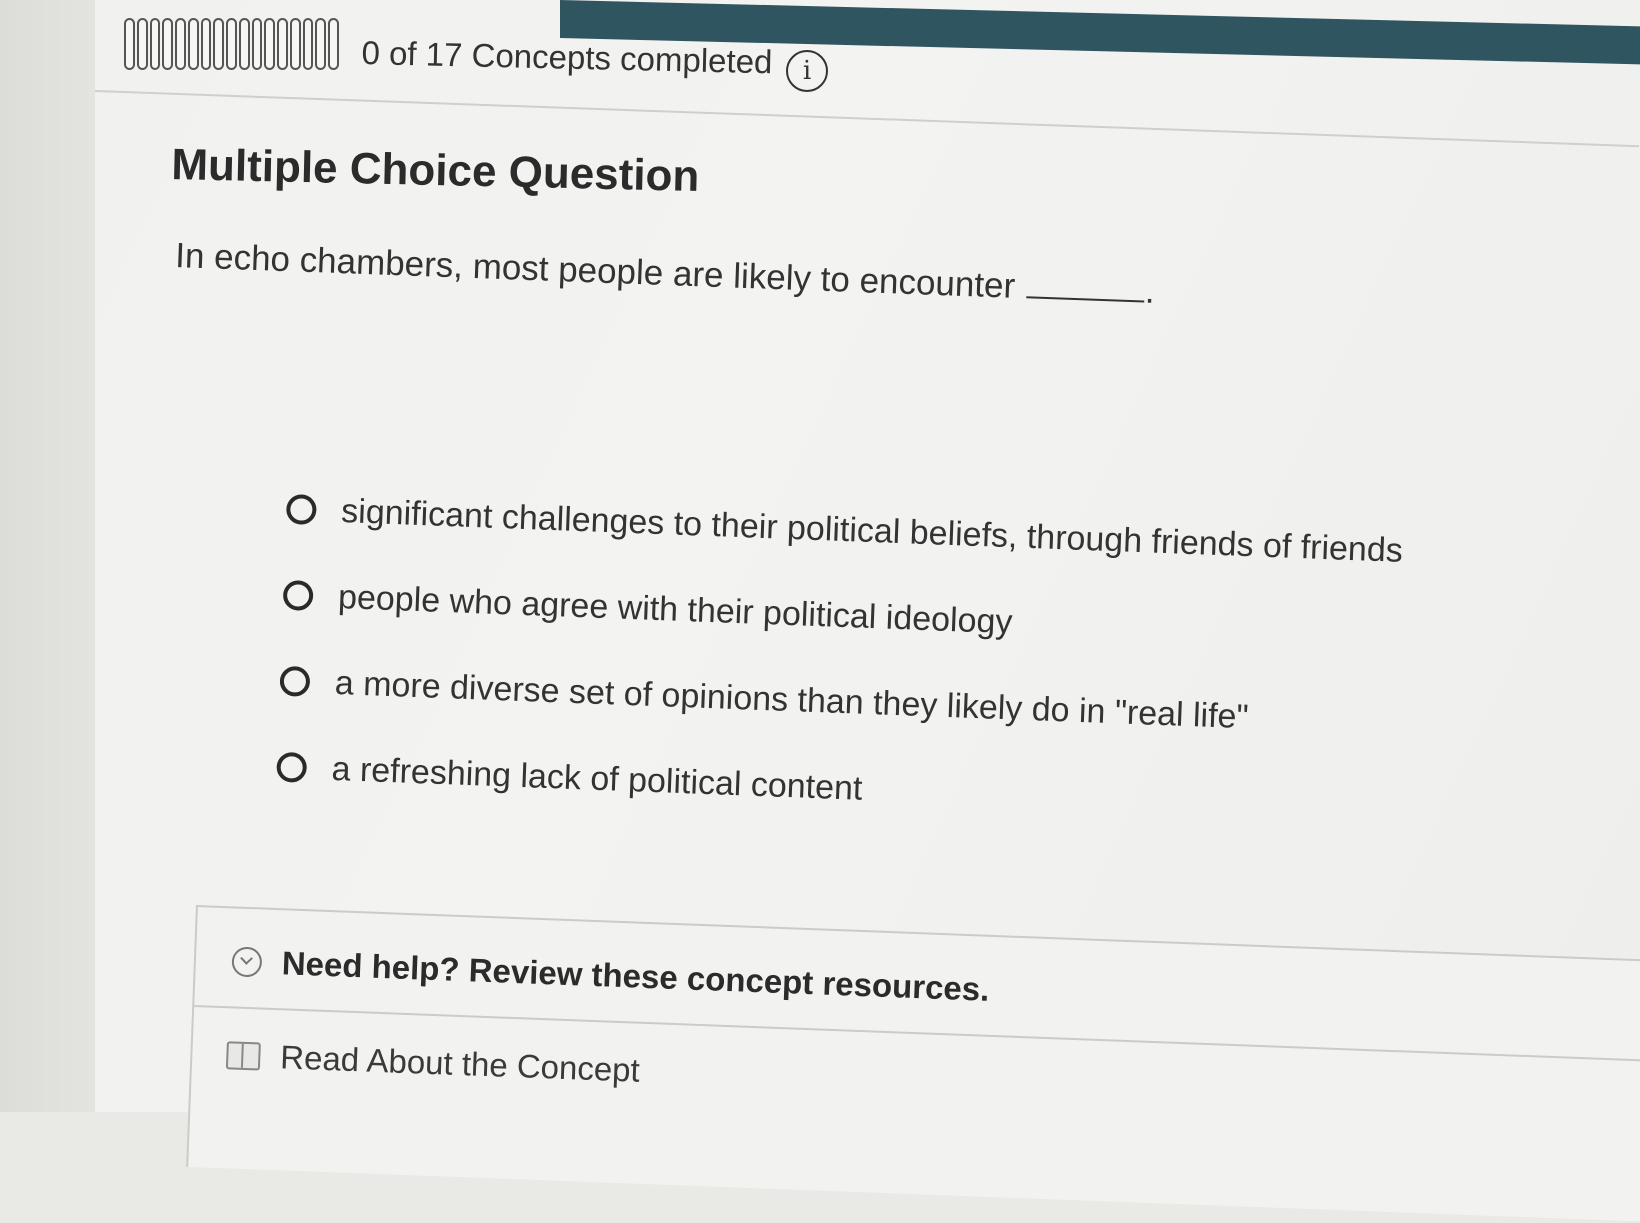 The image size is (1640, 1223). I want to click on concept-progress-bar, so click(232, 44).